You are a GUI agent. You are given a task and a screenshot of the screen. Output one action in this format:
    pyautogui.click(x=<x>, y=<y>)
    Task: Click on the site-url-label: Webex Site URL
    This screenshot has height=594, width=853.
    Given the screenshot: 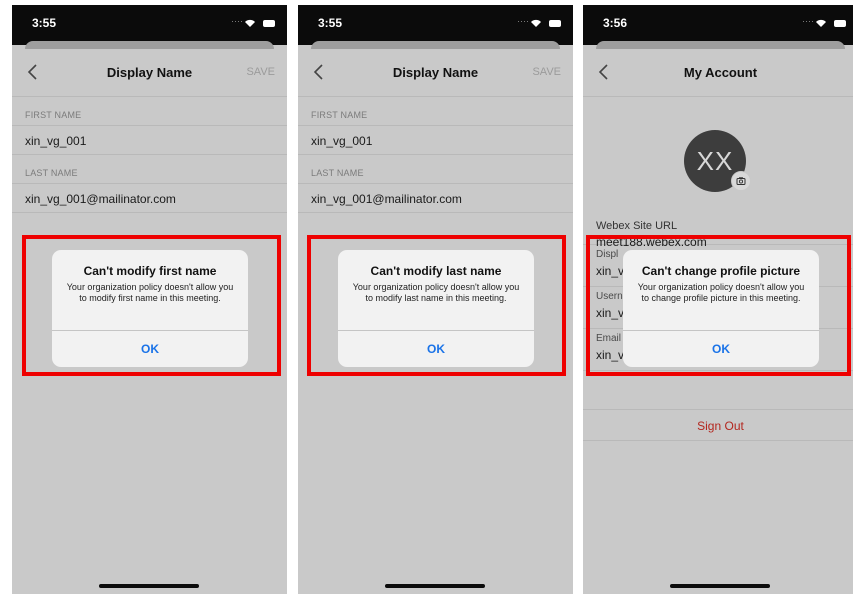 What is the action you would take?
    pyautogui.click(x=637, y=226)
    